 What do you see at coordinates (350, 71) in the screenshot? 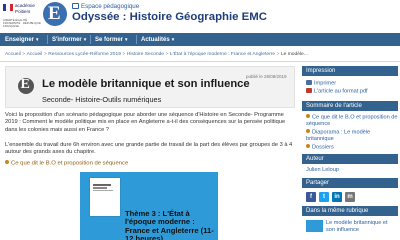
I see `impression-header: Impression` at bounding box center [350, 71].